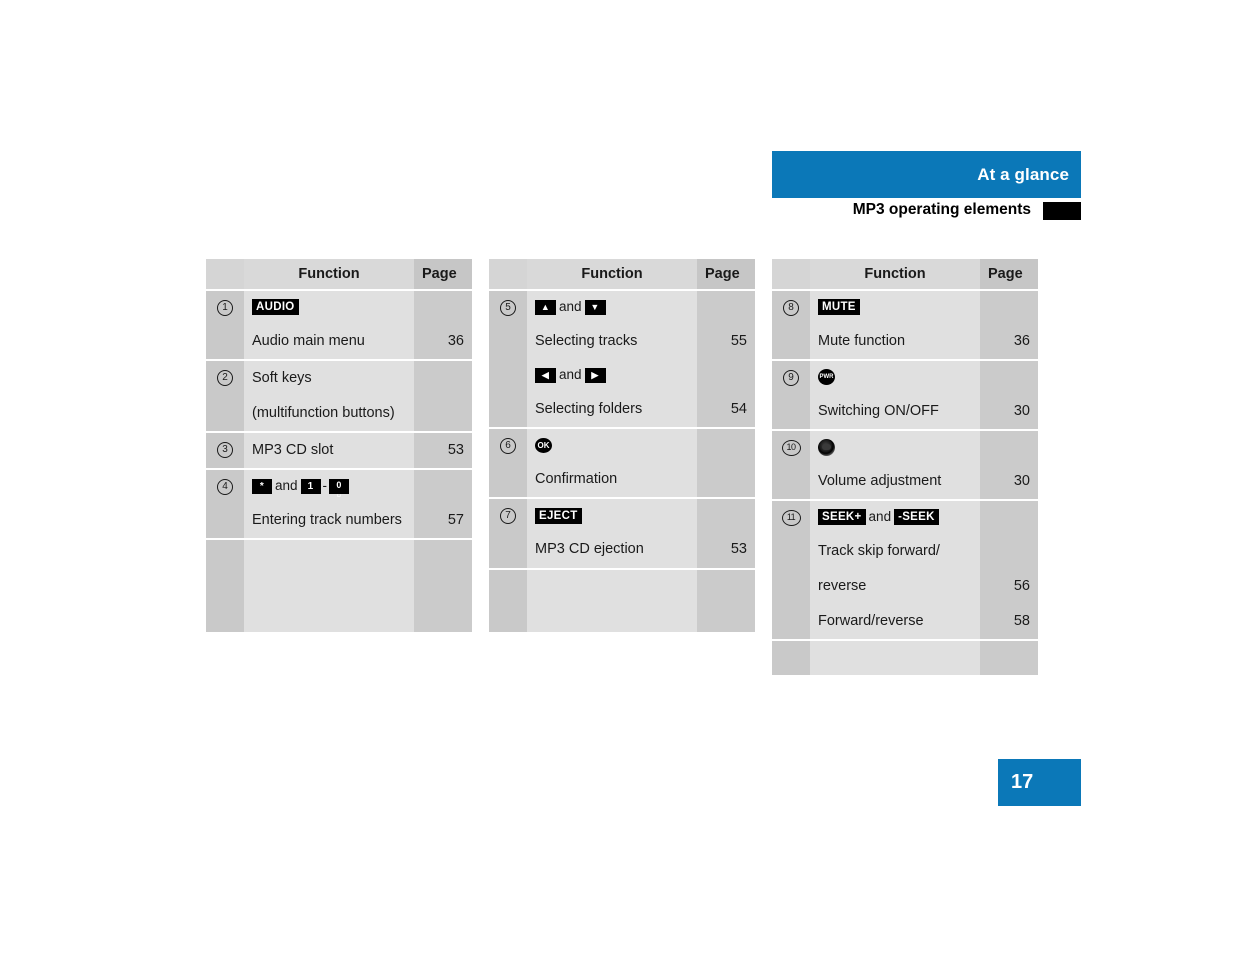 This screenshot has height=954, width=1235. What do you see at coordinates (508, 360) in the screenshot?
I see `item-number-cell: 5` at bounding box center [508, 360].